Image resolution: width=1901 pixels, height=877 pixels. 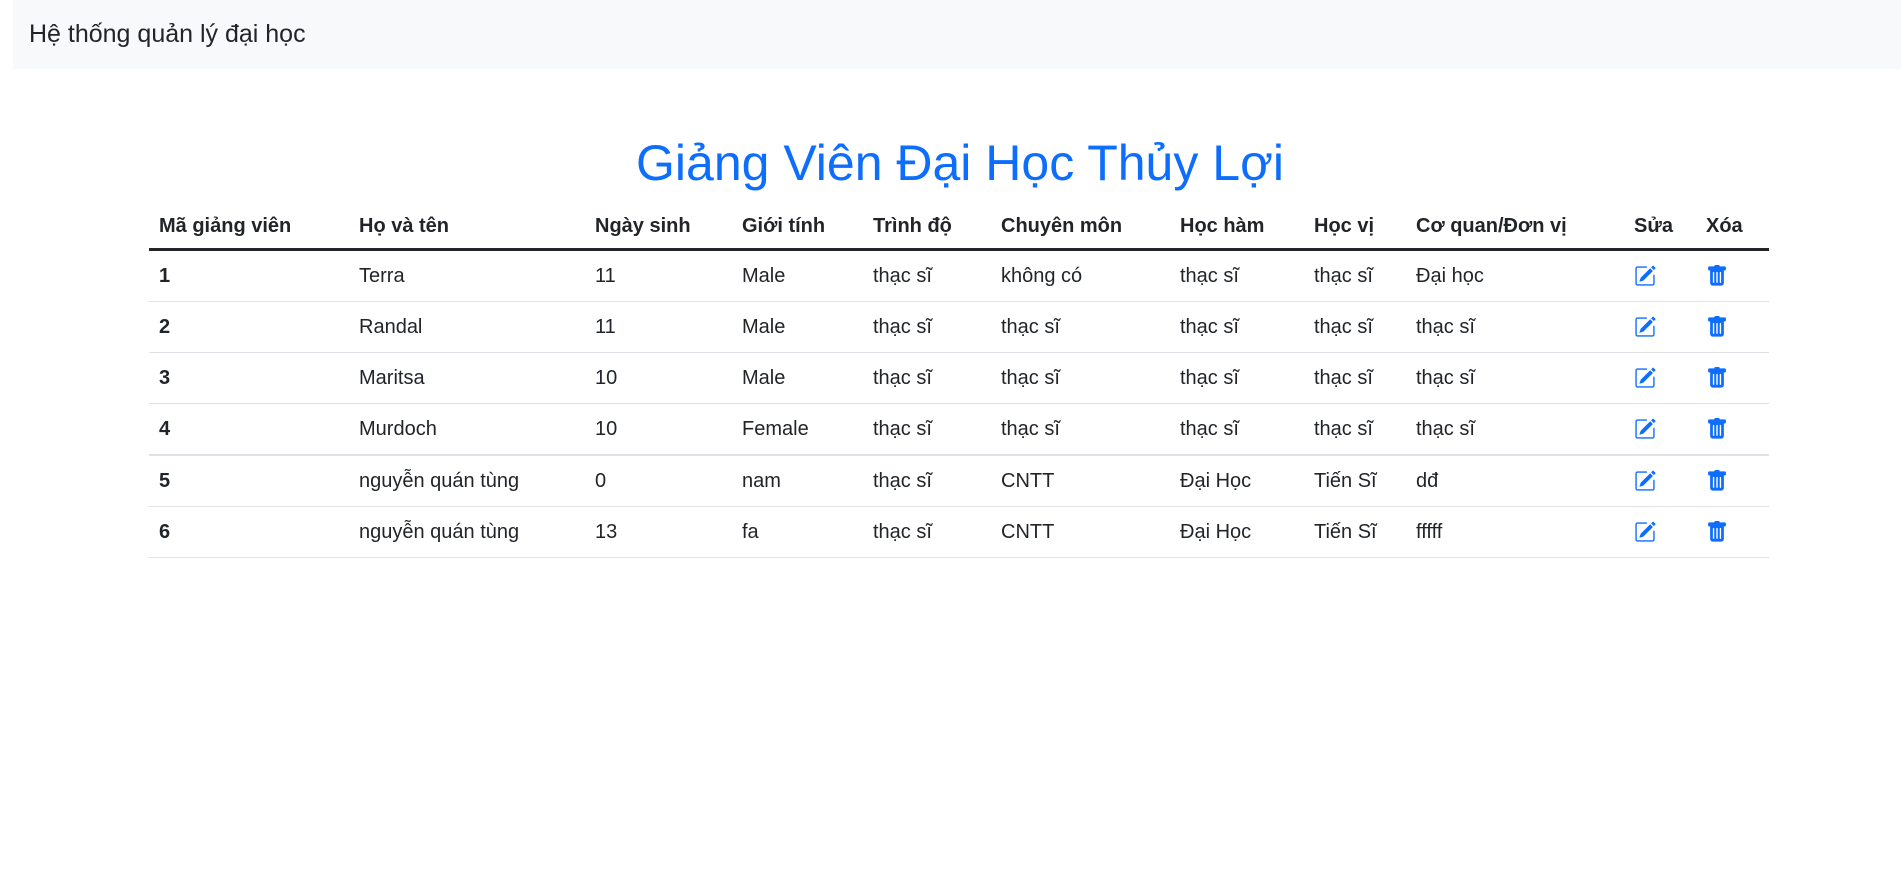 What do you see at coordinates (467, 429) in the screenshot?
I see `cell-name: Murdoch` at bounding box center [467, 429].